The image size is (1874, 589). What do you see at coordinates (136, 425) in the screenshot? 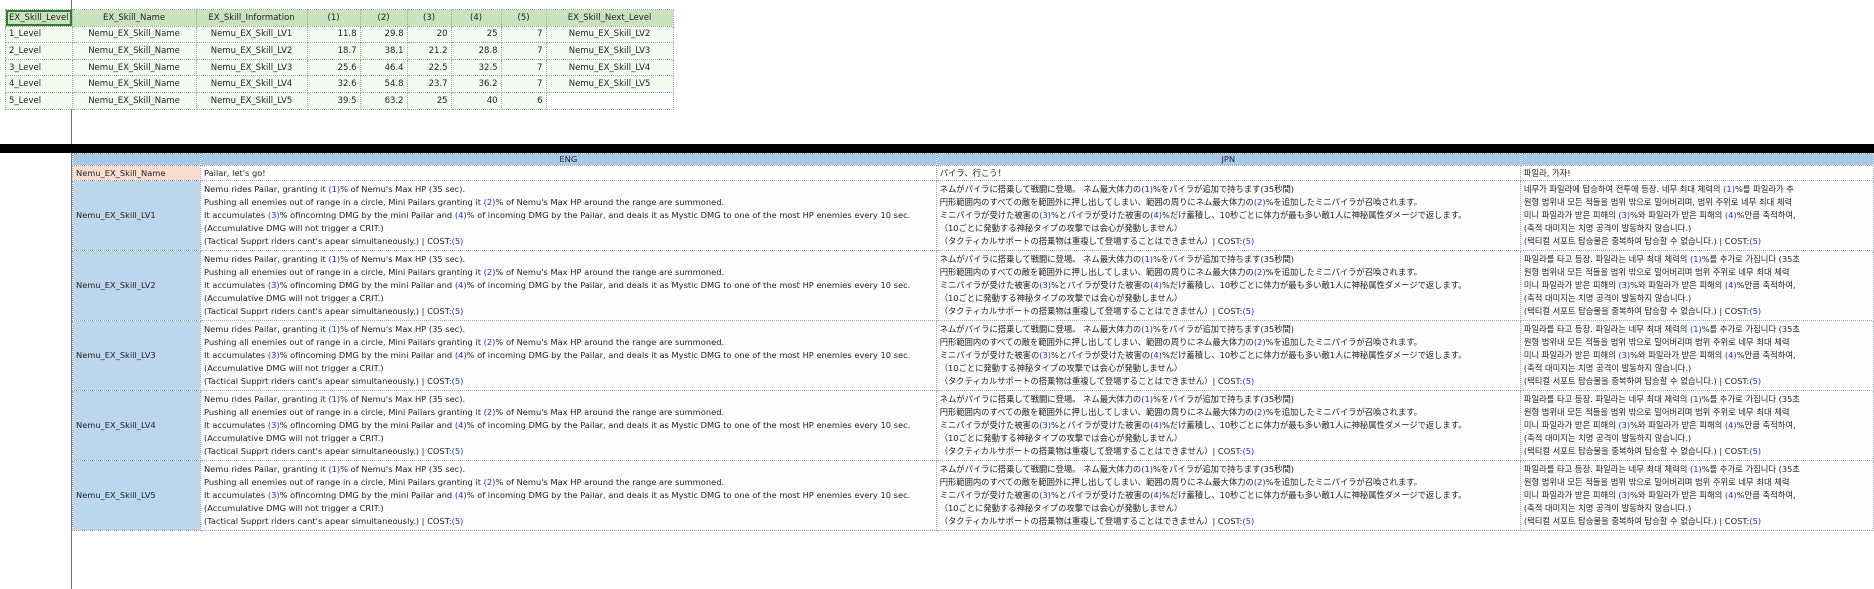
I see `skill-level-key: Nemu_EX_Skill_LV4` at bounding box center [136, 425].